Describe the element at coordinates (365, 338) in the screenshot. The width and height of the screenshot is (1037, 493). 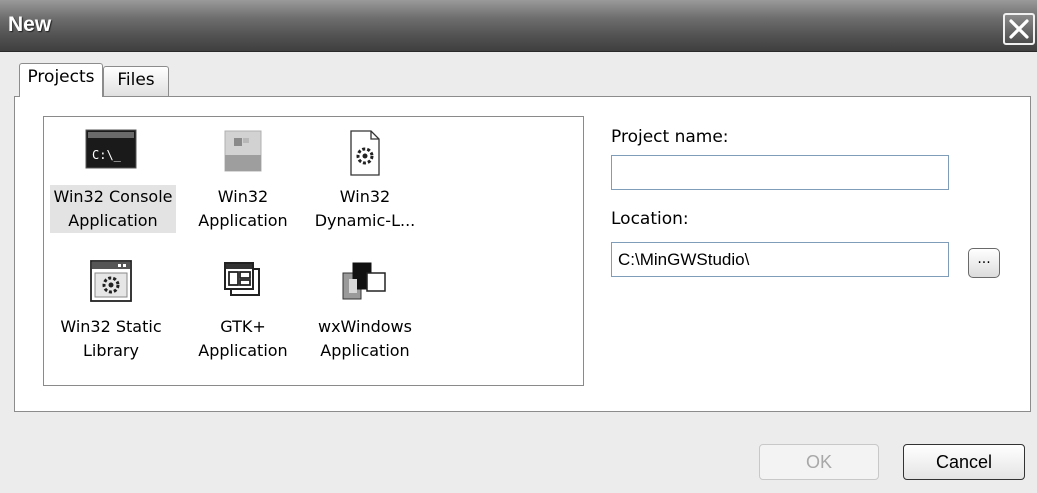
I see `project-type-label: wxWindows Application` at that location.